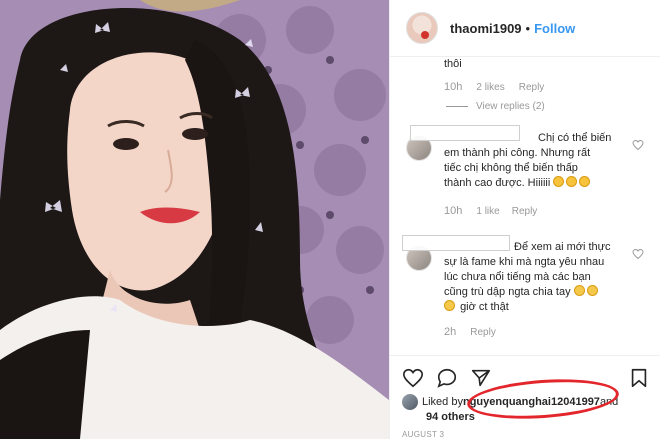 The width and height of the screenshot is (660, 439). What do you see at coordinates (531, 402) in the screenshot?
I see `liker-username: nguyenquanghai12041997` at bounding box center [531, 402].